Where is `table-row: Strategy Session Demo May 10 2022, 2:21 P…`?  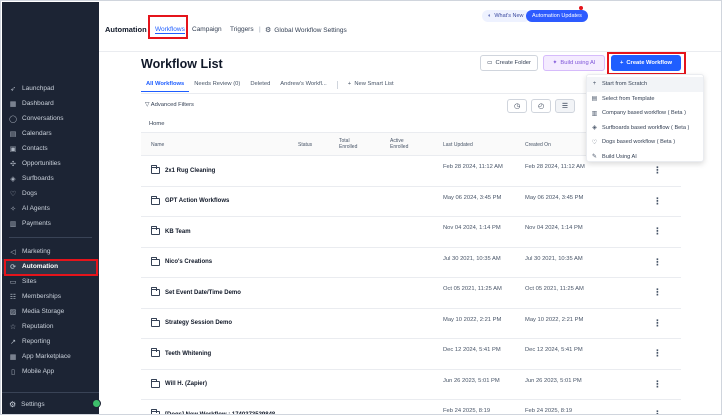
table-row: Strategy Session Demo May 10 2022, 2:21 P… is located at coordinates (411, 324).